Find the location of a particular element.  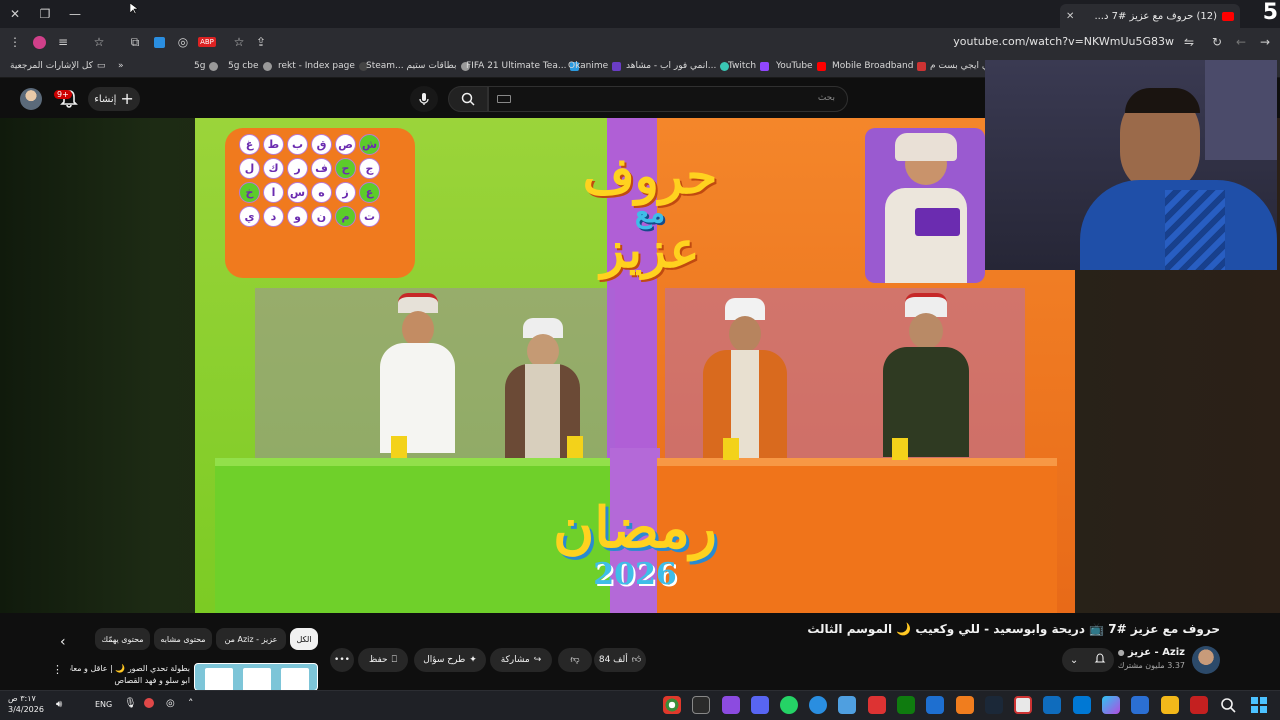

ramadan-word: رمضان is located at coordinates (635, 528).